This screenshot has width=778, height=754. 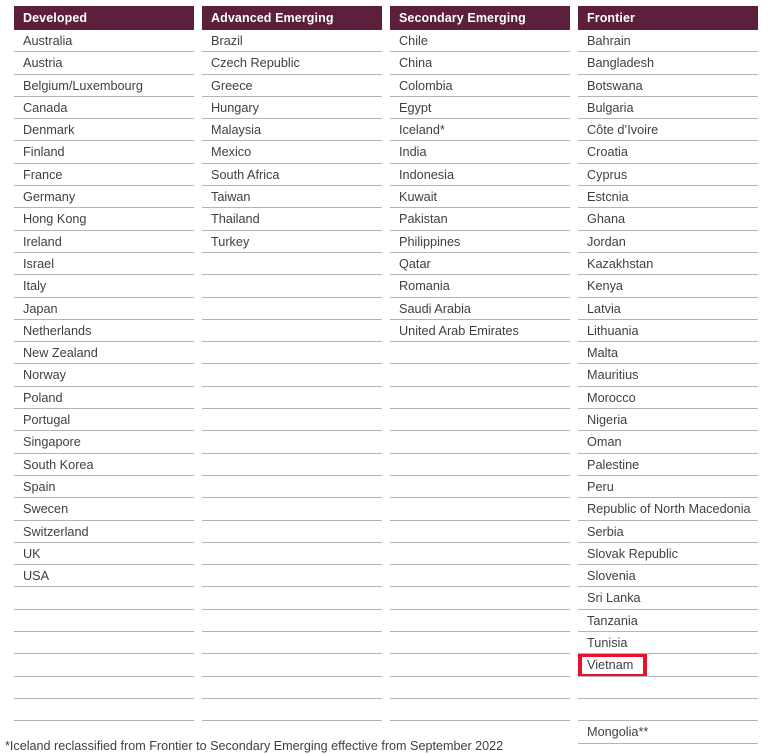 What do you see at coordinates (104, 242) in the screenshot?
I see `country-cell: Ireland` at bounding box center [104, 242].